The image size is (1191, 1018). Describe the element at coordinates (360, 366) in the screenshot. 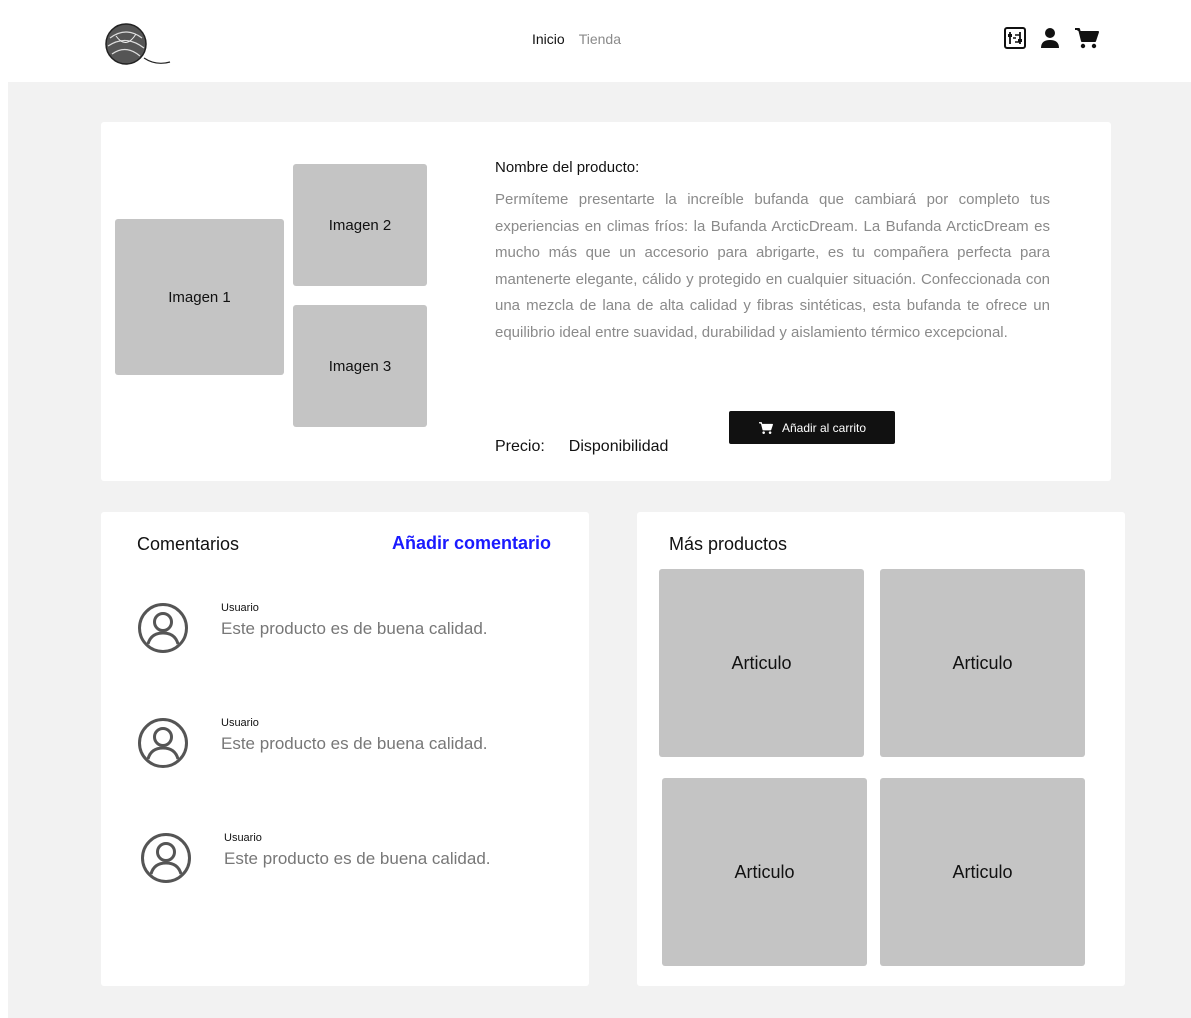

I see `product-image-3: Imagen 3` at that location.